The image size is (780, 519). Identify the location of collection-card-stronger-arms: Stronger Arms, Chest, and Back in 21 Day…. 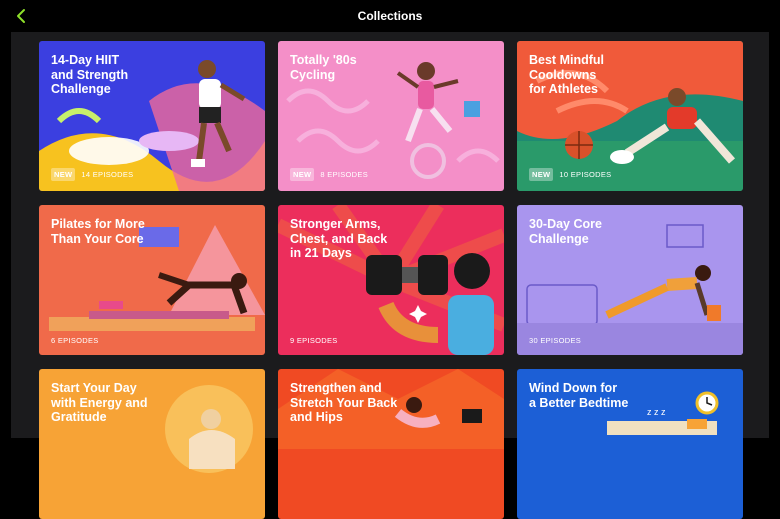
(391, 280).